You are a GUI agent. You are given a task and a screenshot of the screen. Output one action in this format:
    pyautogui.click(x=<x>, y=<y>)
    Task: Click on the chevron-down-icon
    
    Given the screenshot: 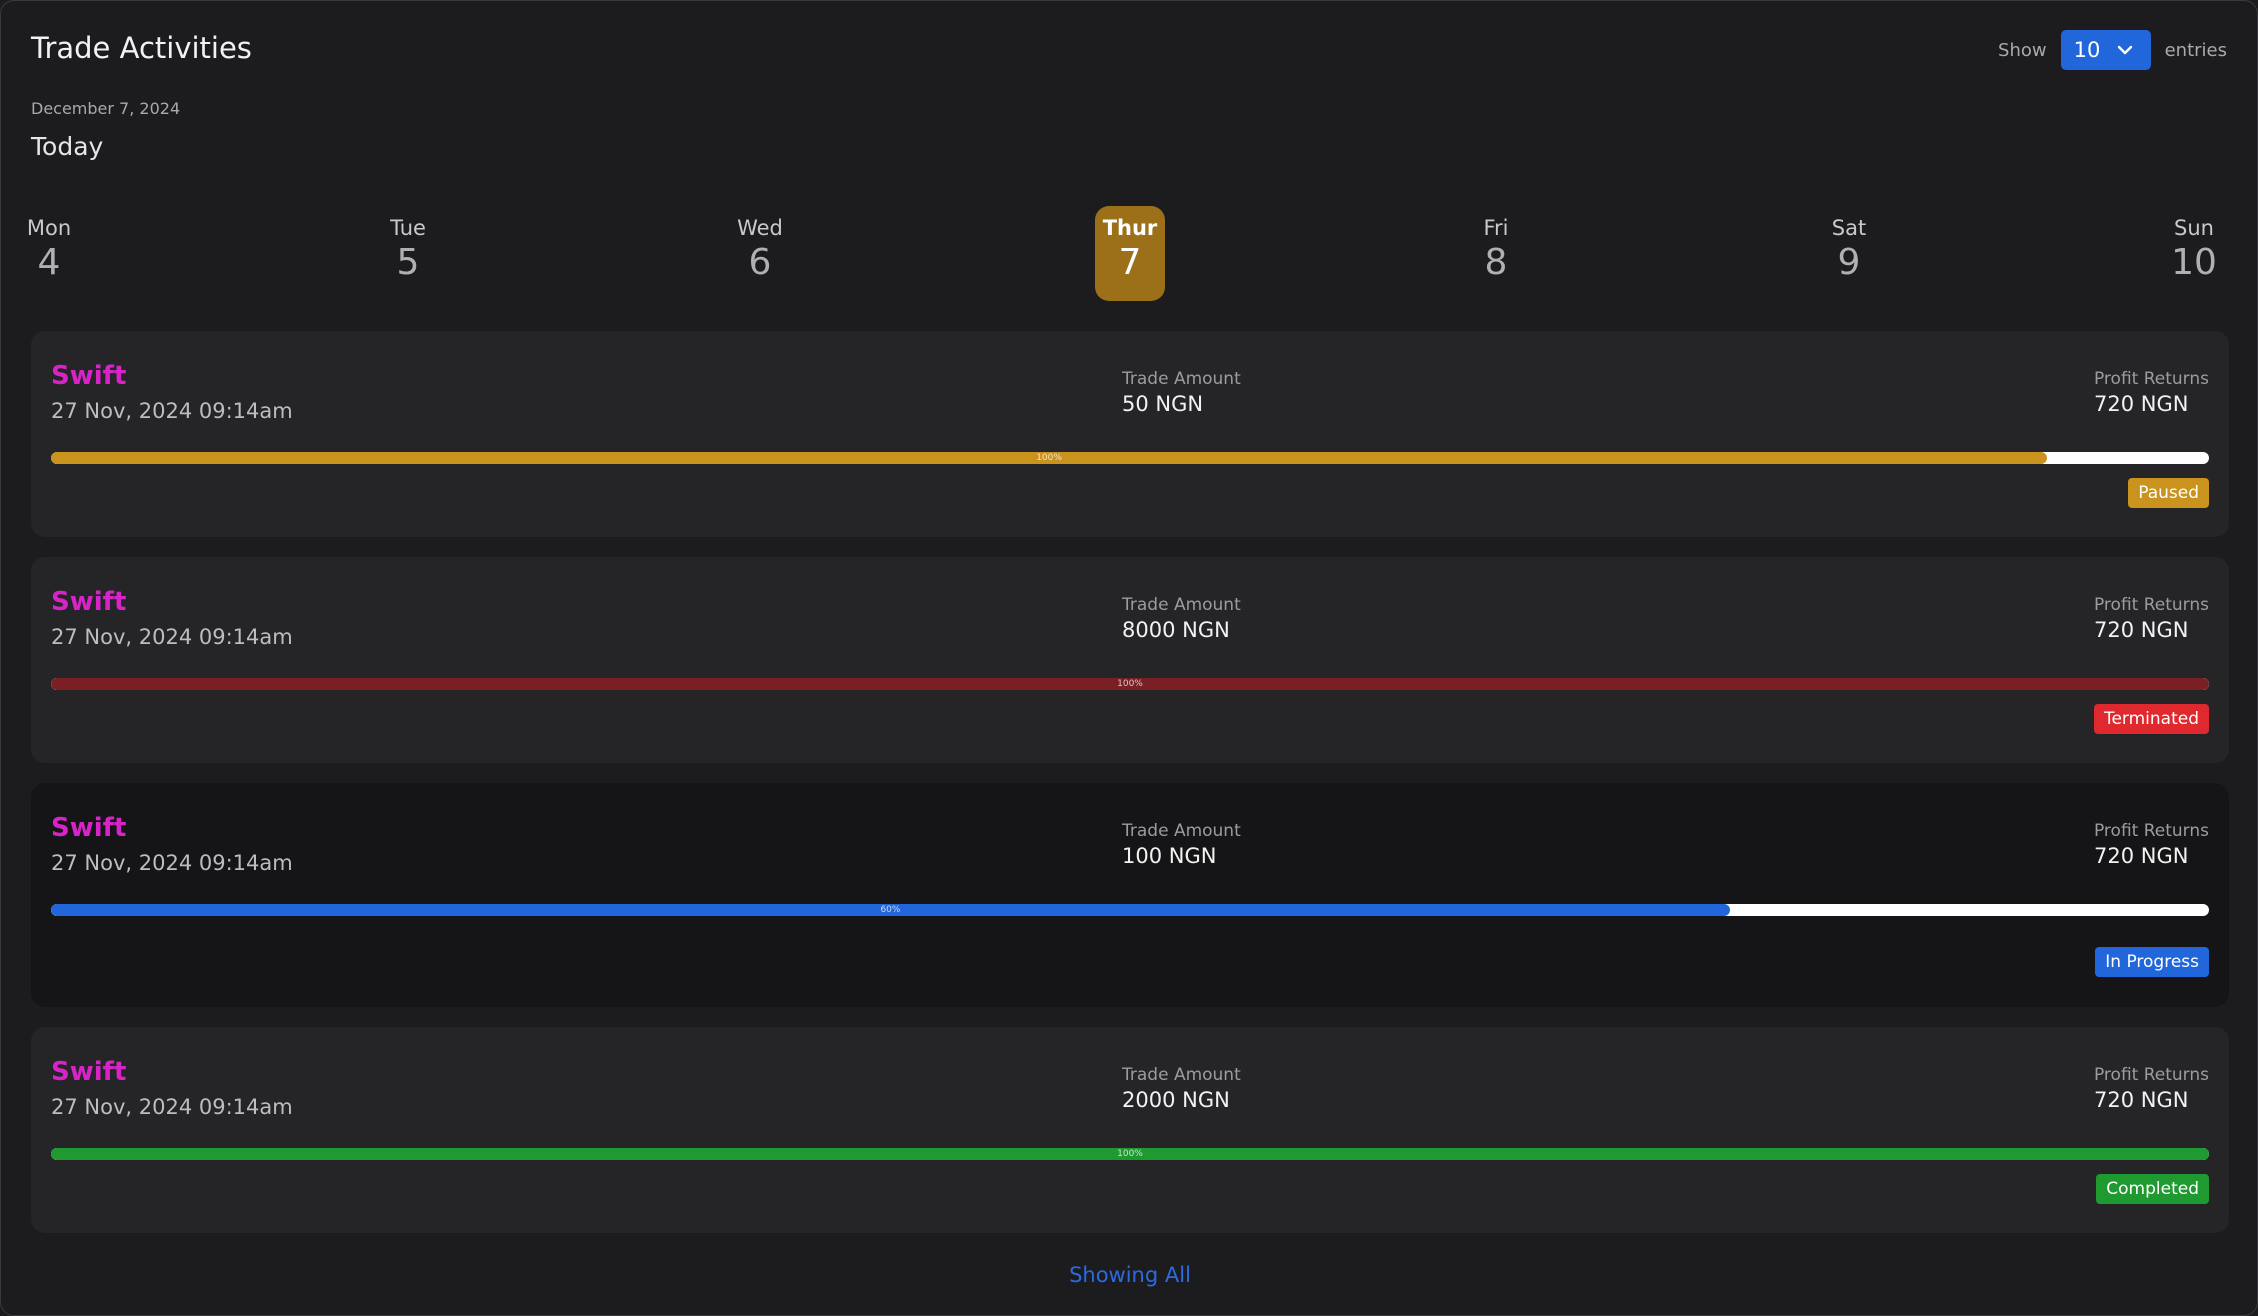 What is the action you would take?
    pyautogui.click(x=2124, y=50)
    